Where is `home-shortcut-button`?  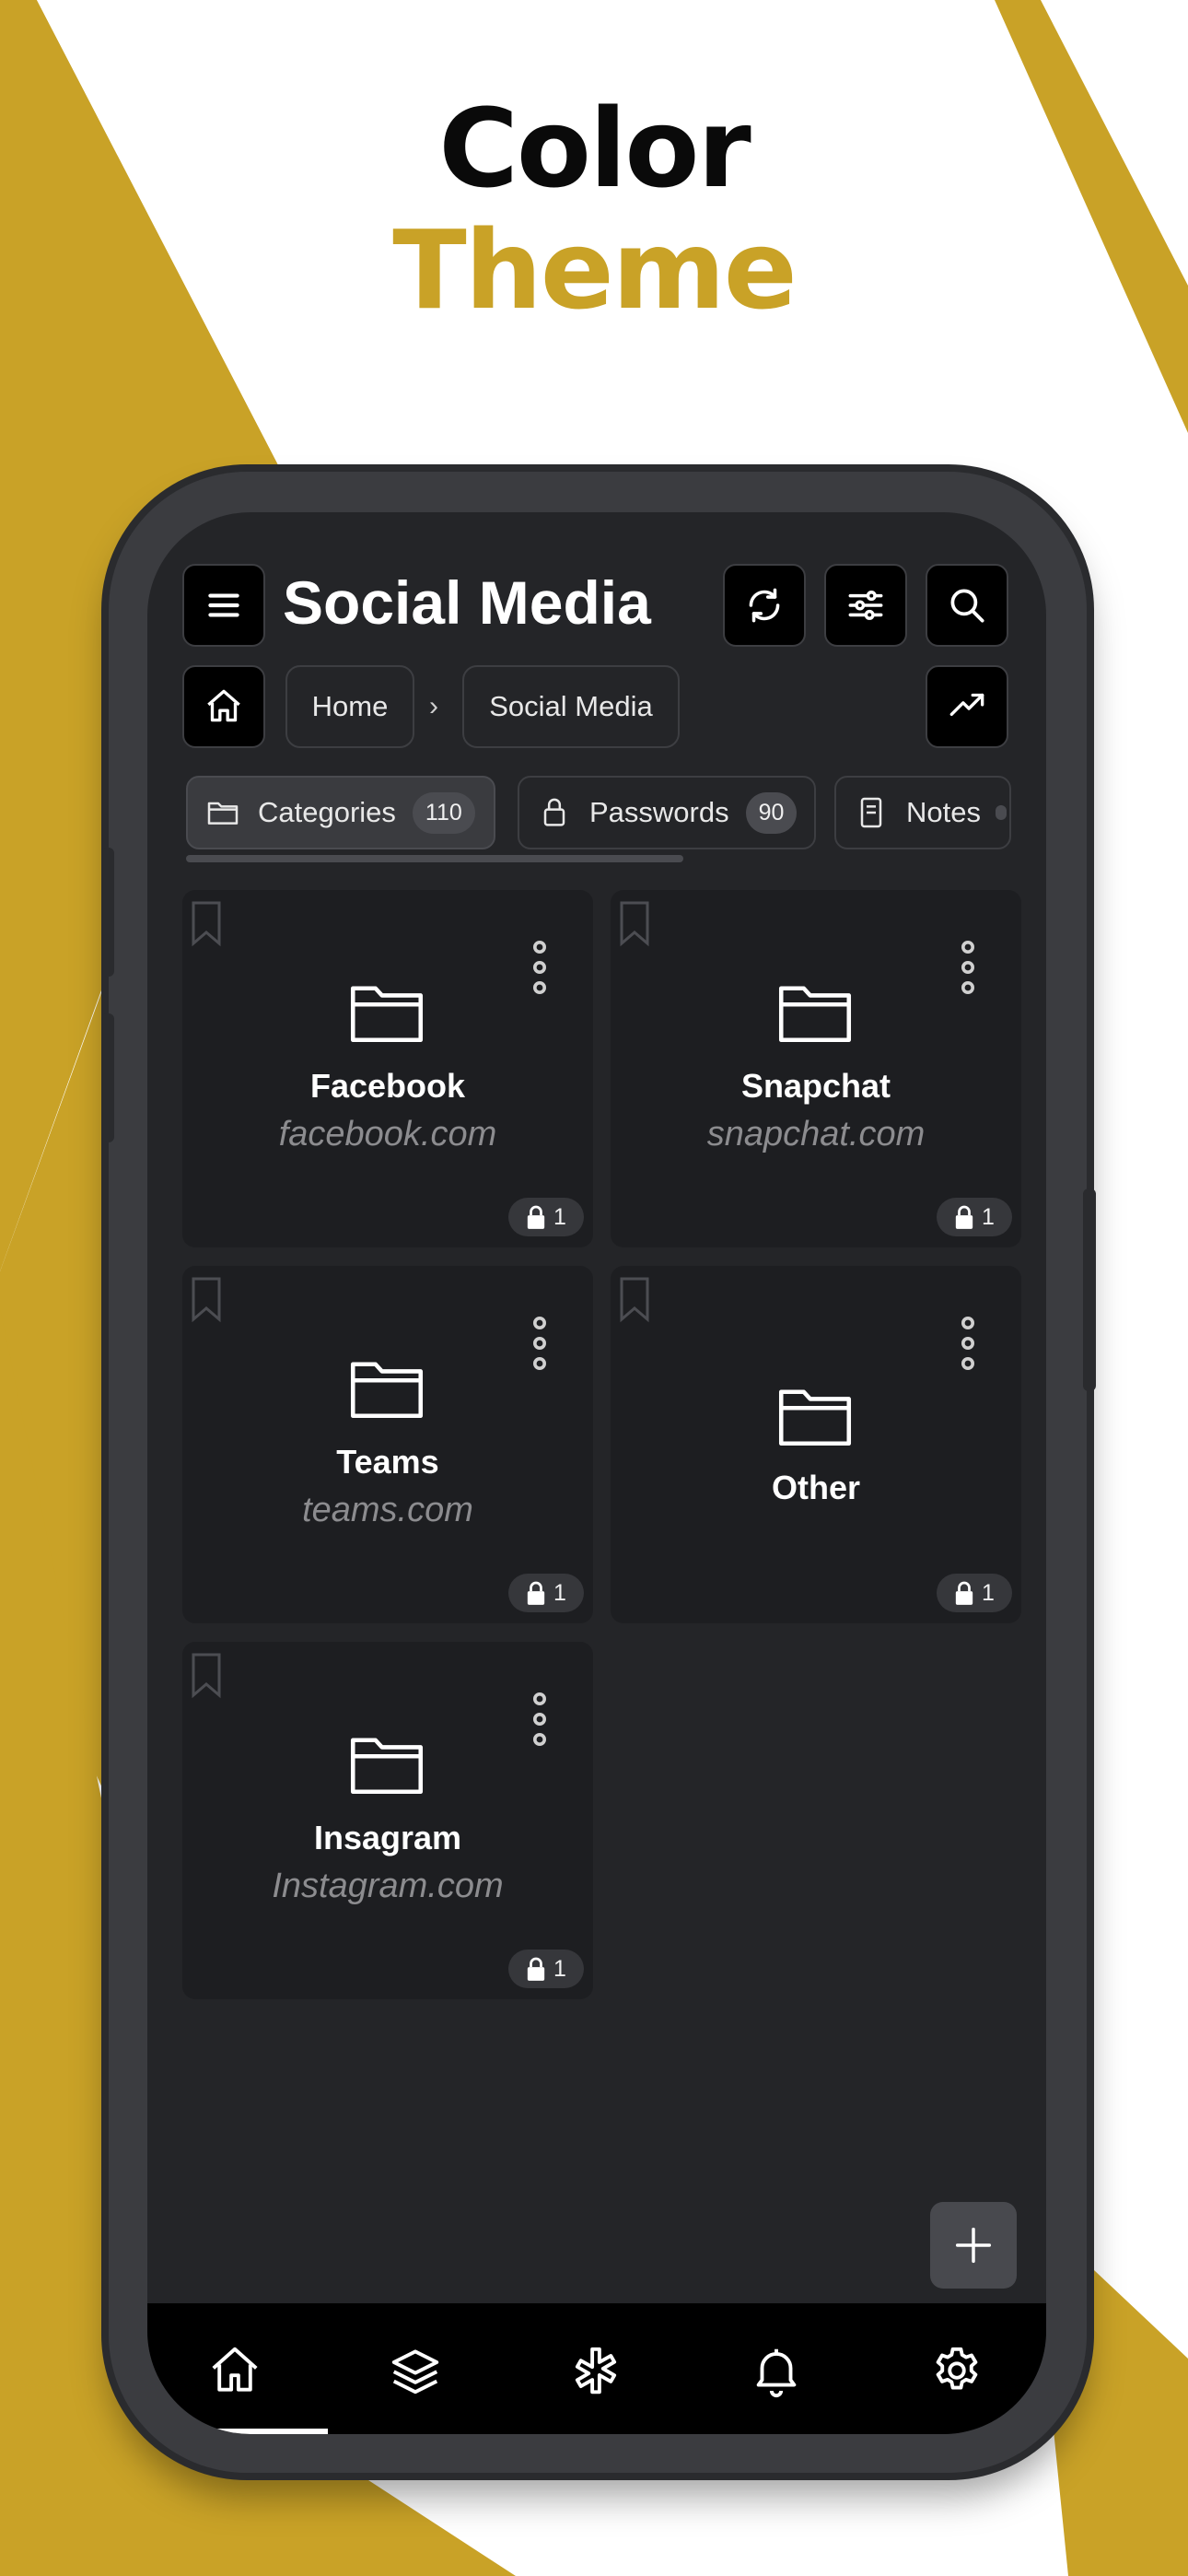
home-shortcut-button is located at coordinates (223, 706).